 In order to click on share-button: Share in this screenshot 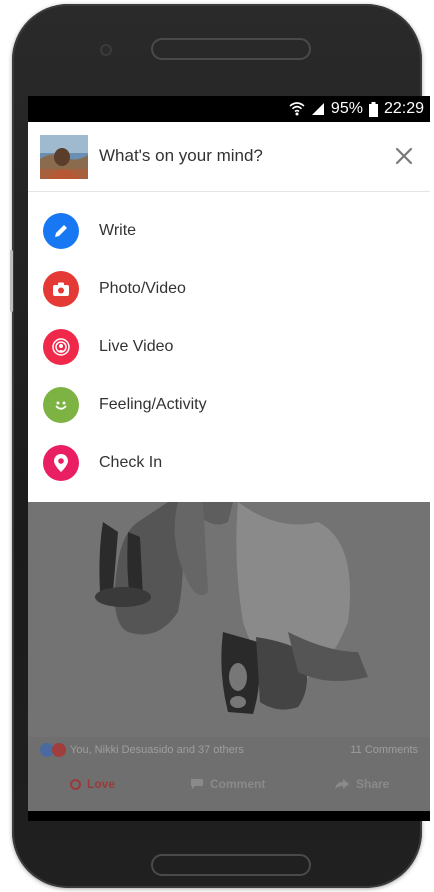, I will do `click(361, 784)`.